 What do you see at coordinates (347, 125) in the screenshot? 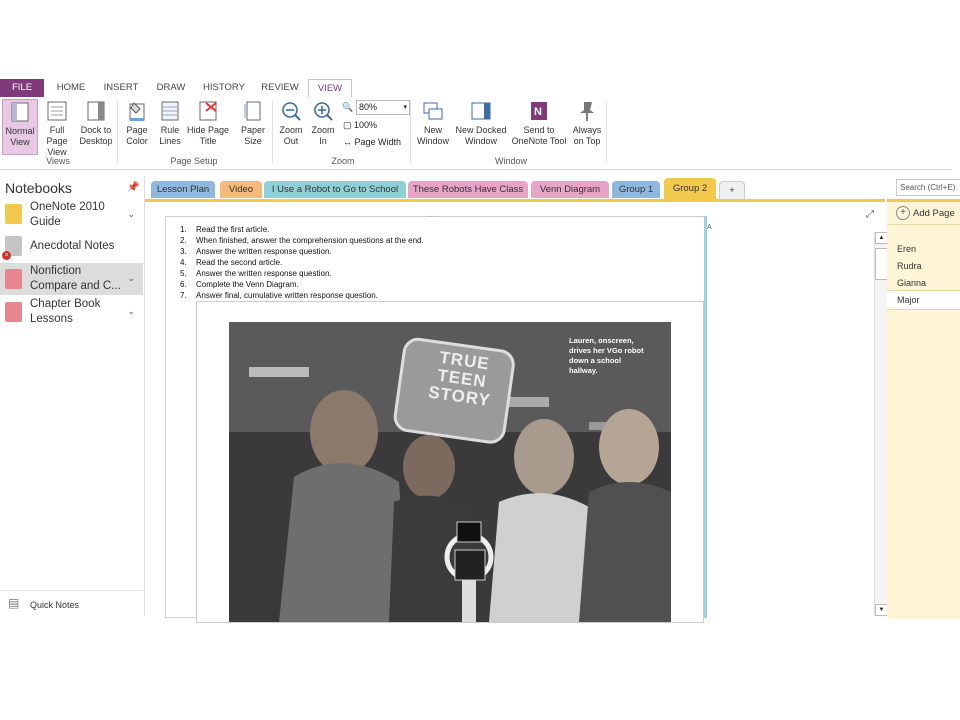
I see `page-icon: ▢` at bounding box center [347, 125].